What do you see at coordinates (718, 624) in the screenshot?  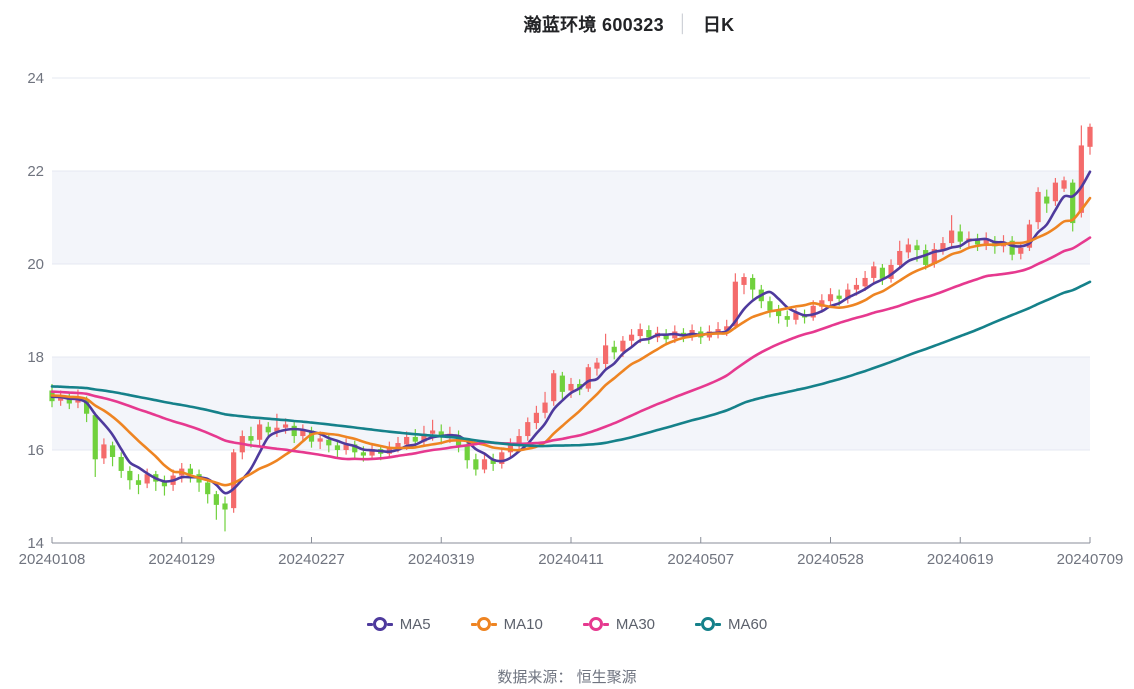 I see `ma60-line-stub-icon` at bounding box center [718, 624].